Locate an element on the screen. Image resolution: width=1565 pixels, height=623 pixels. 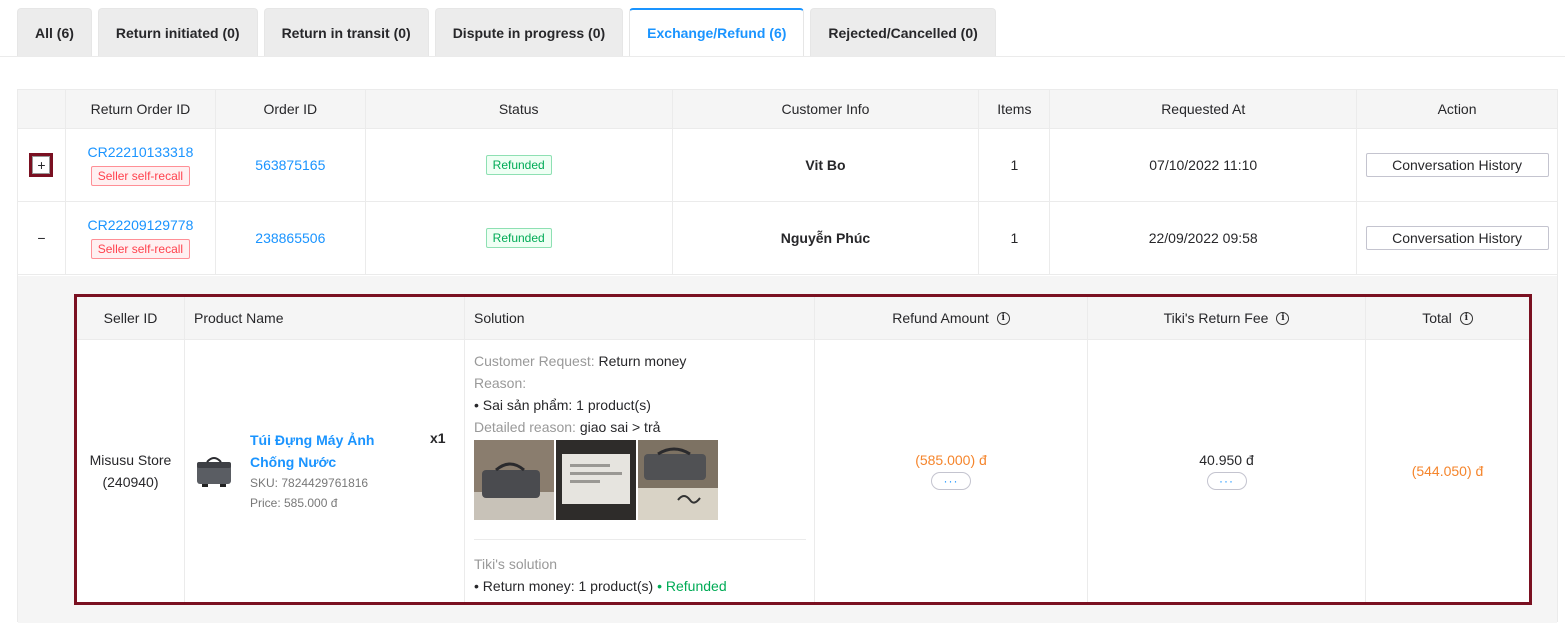
seller-name: Misusu Store is located at coordinates (130, 460).